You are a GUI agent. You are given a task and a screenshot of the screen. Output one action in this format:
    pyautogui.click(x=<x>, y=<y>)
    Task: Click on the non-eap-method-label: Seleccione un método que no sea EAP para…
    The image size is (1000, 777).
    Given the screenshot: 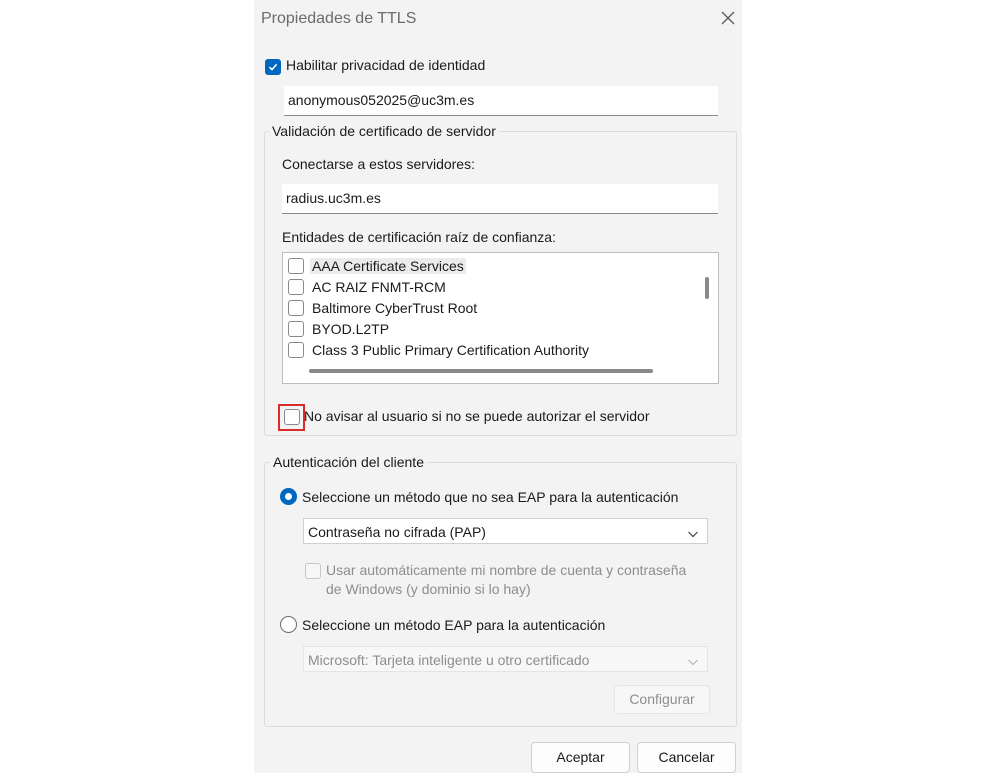 What is the action you would take?
    pyautogui.click(x=490, y=497)
    